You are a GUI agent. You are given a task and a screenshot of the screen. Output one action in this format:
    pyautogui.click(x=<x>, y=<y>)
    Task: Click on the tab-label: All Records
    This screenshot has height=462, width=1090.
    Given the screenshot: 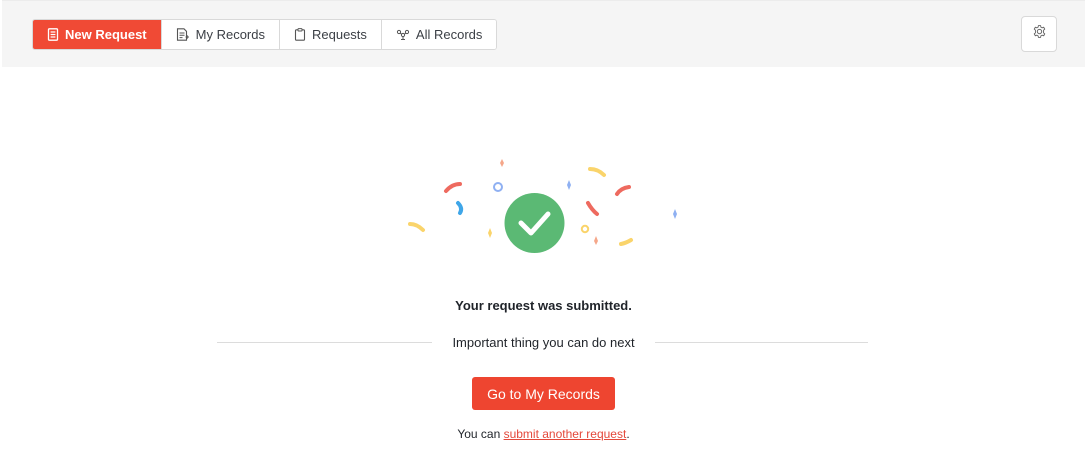 What is the action you would take?
    pyautogui.click(x=449, y=34)
    